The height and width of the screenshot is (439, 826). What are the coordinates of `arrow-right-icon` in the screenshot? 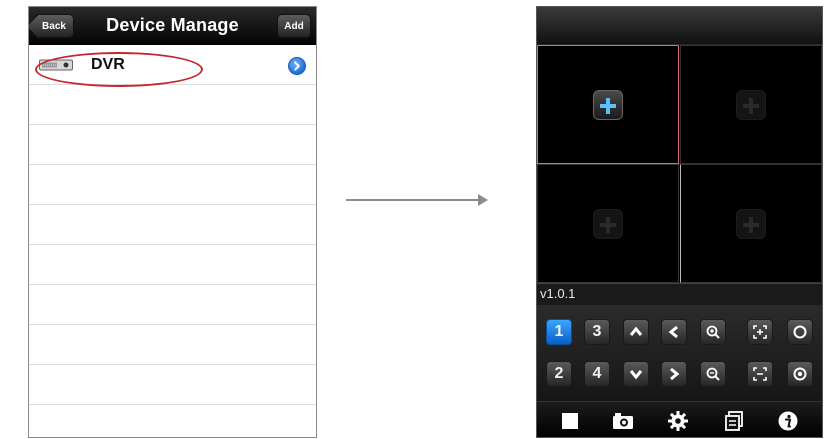 It's located at (674, 374).